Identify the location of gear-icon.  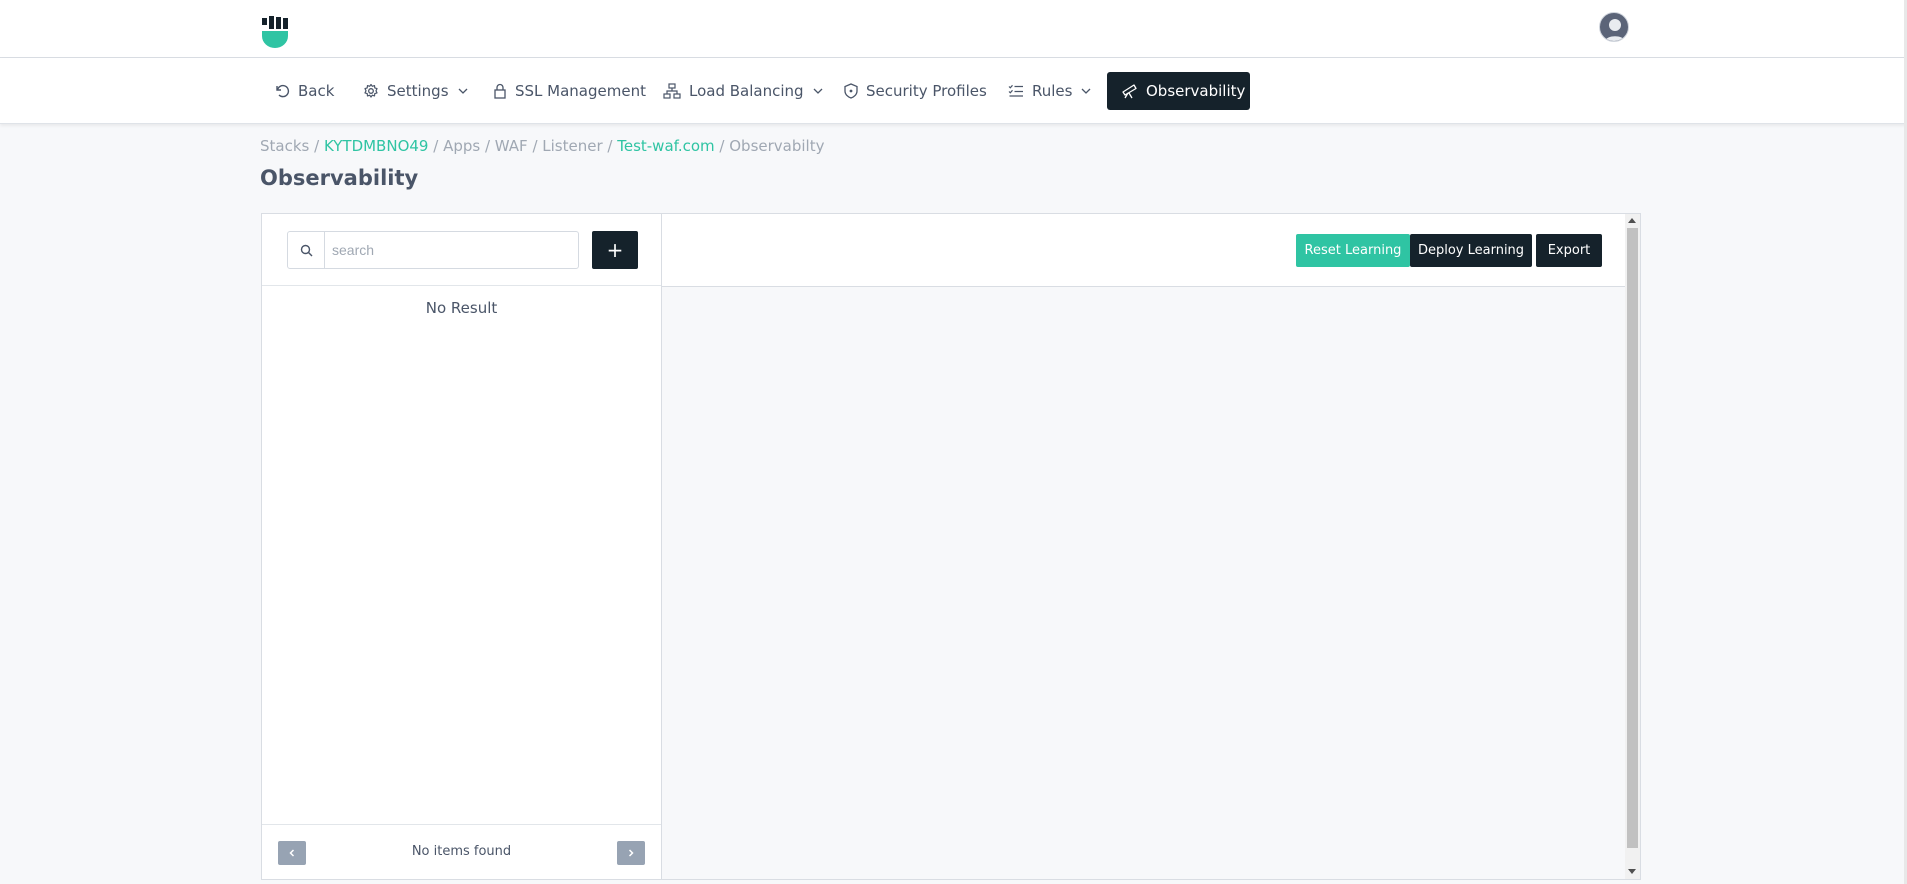
(371, 90).